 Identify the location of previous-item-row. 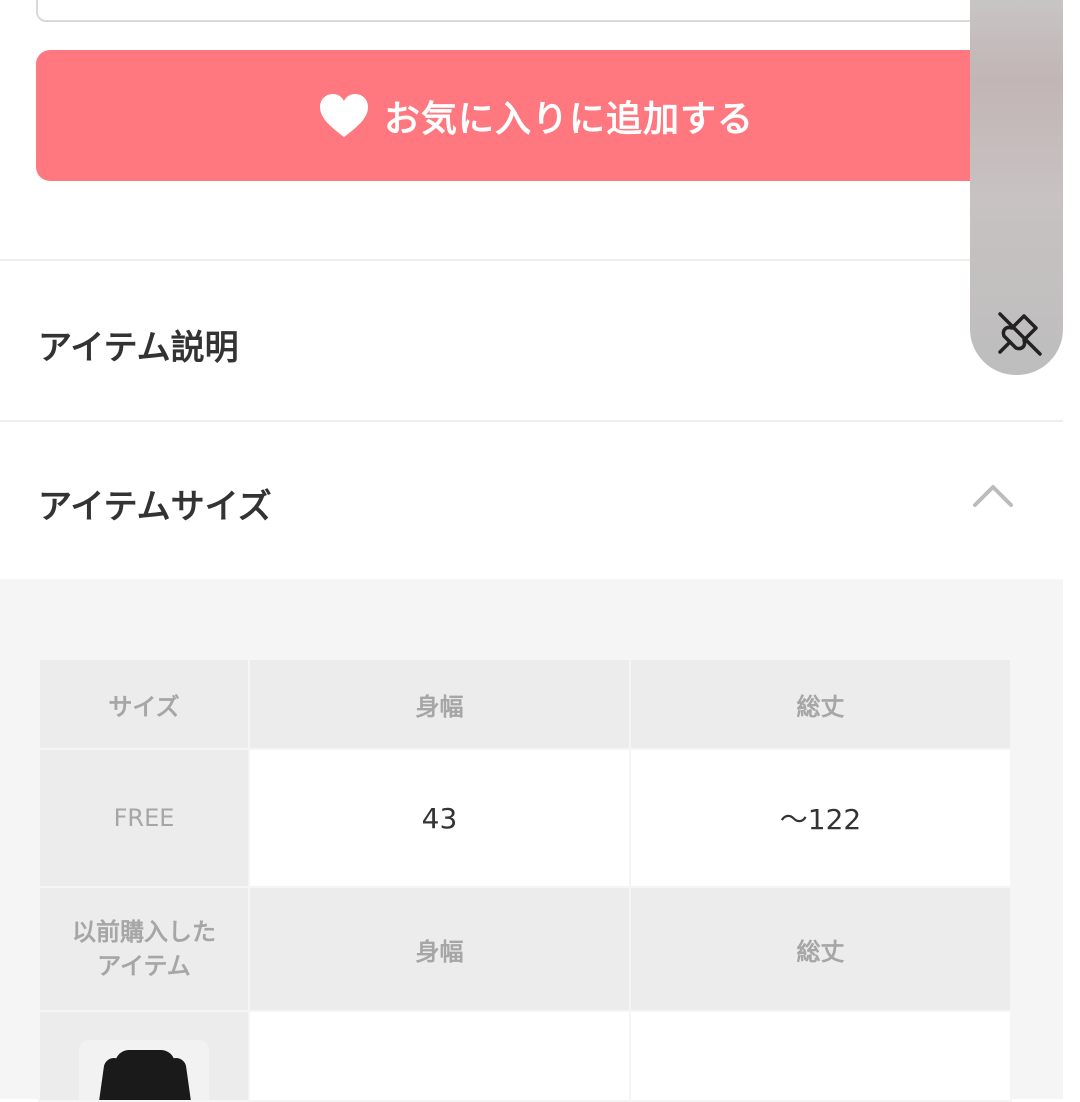
(525, 1056).